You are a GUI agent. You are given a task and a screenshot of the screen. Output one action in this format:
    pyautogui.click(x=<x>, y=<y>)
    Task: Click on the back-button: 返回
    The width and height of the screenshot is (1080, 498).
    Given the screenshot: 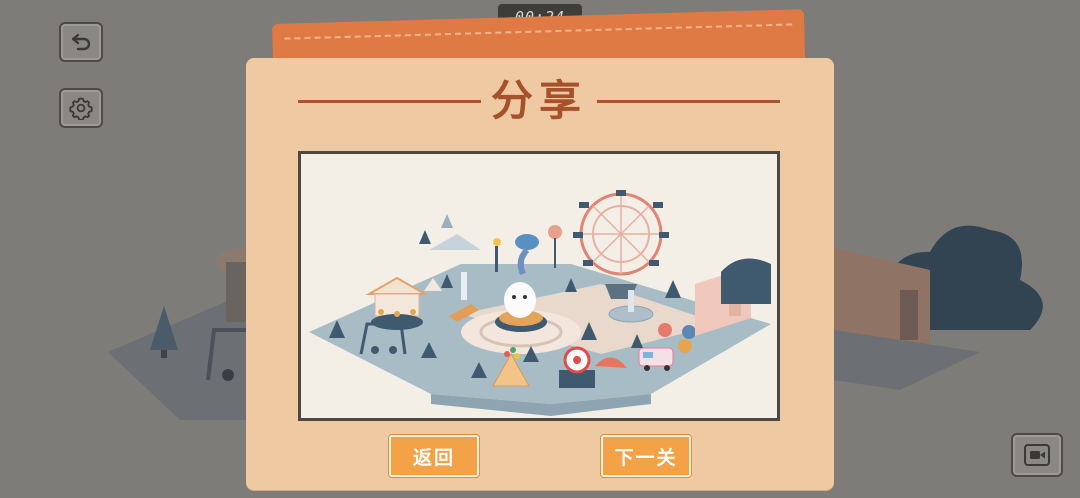 What is the action you would take?
    pyautogui.click(x=434, y=456)
    